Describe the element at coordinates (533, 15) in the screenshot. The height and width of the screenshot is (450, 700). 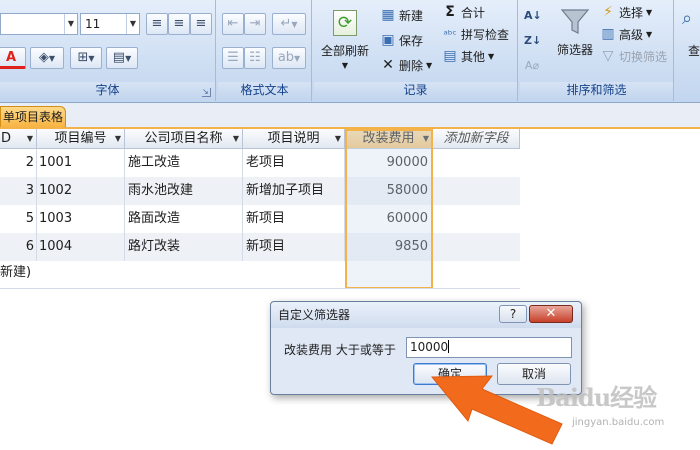
I see `sort-ascending-button: A↓` at that location.